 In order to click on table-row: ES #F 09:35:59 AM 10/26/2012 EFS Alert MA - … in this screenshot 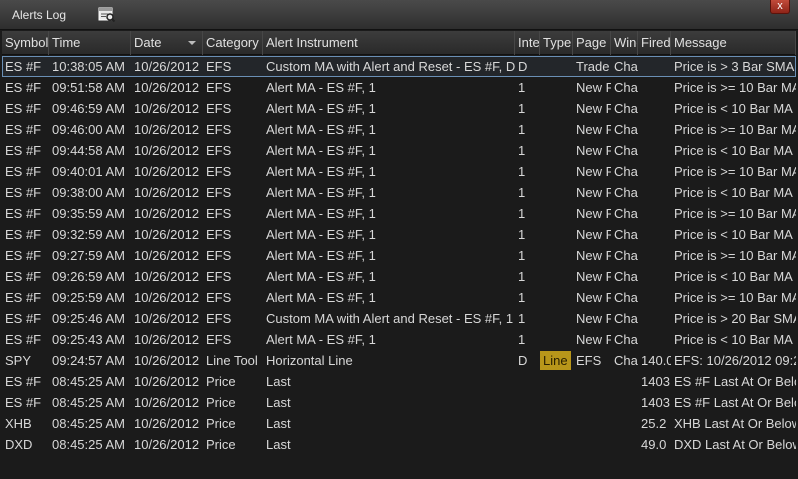, I will do `click(399, 213)`.